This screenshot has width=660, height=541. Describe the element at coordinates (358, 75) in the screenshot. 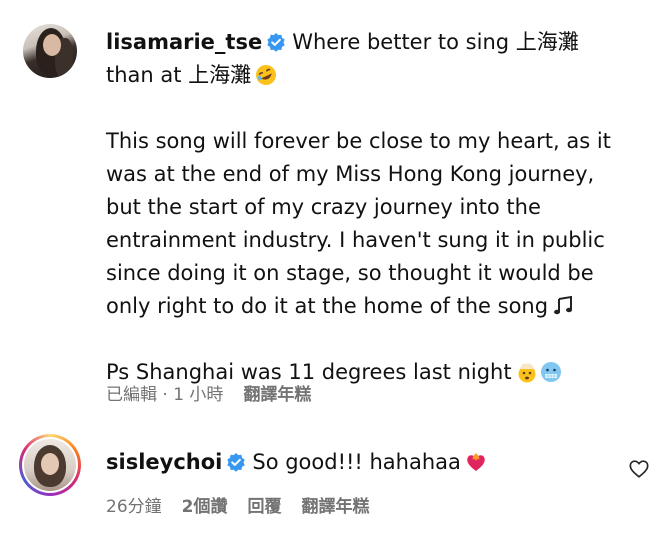

I see `comment-1-line2: than at 上海灘` at that location.